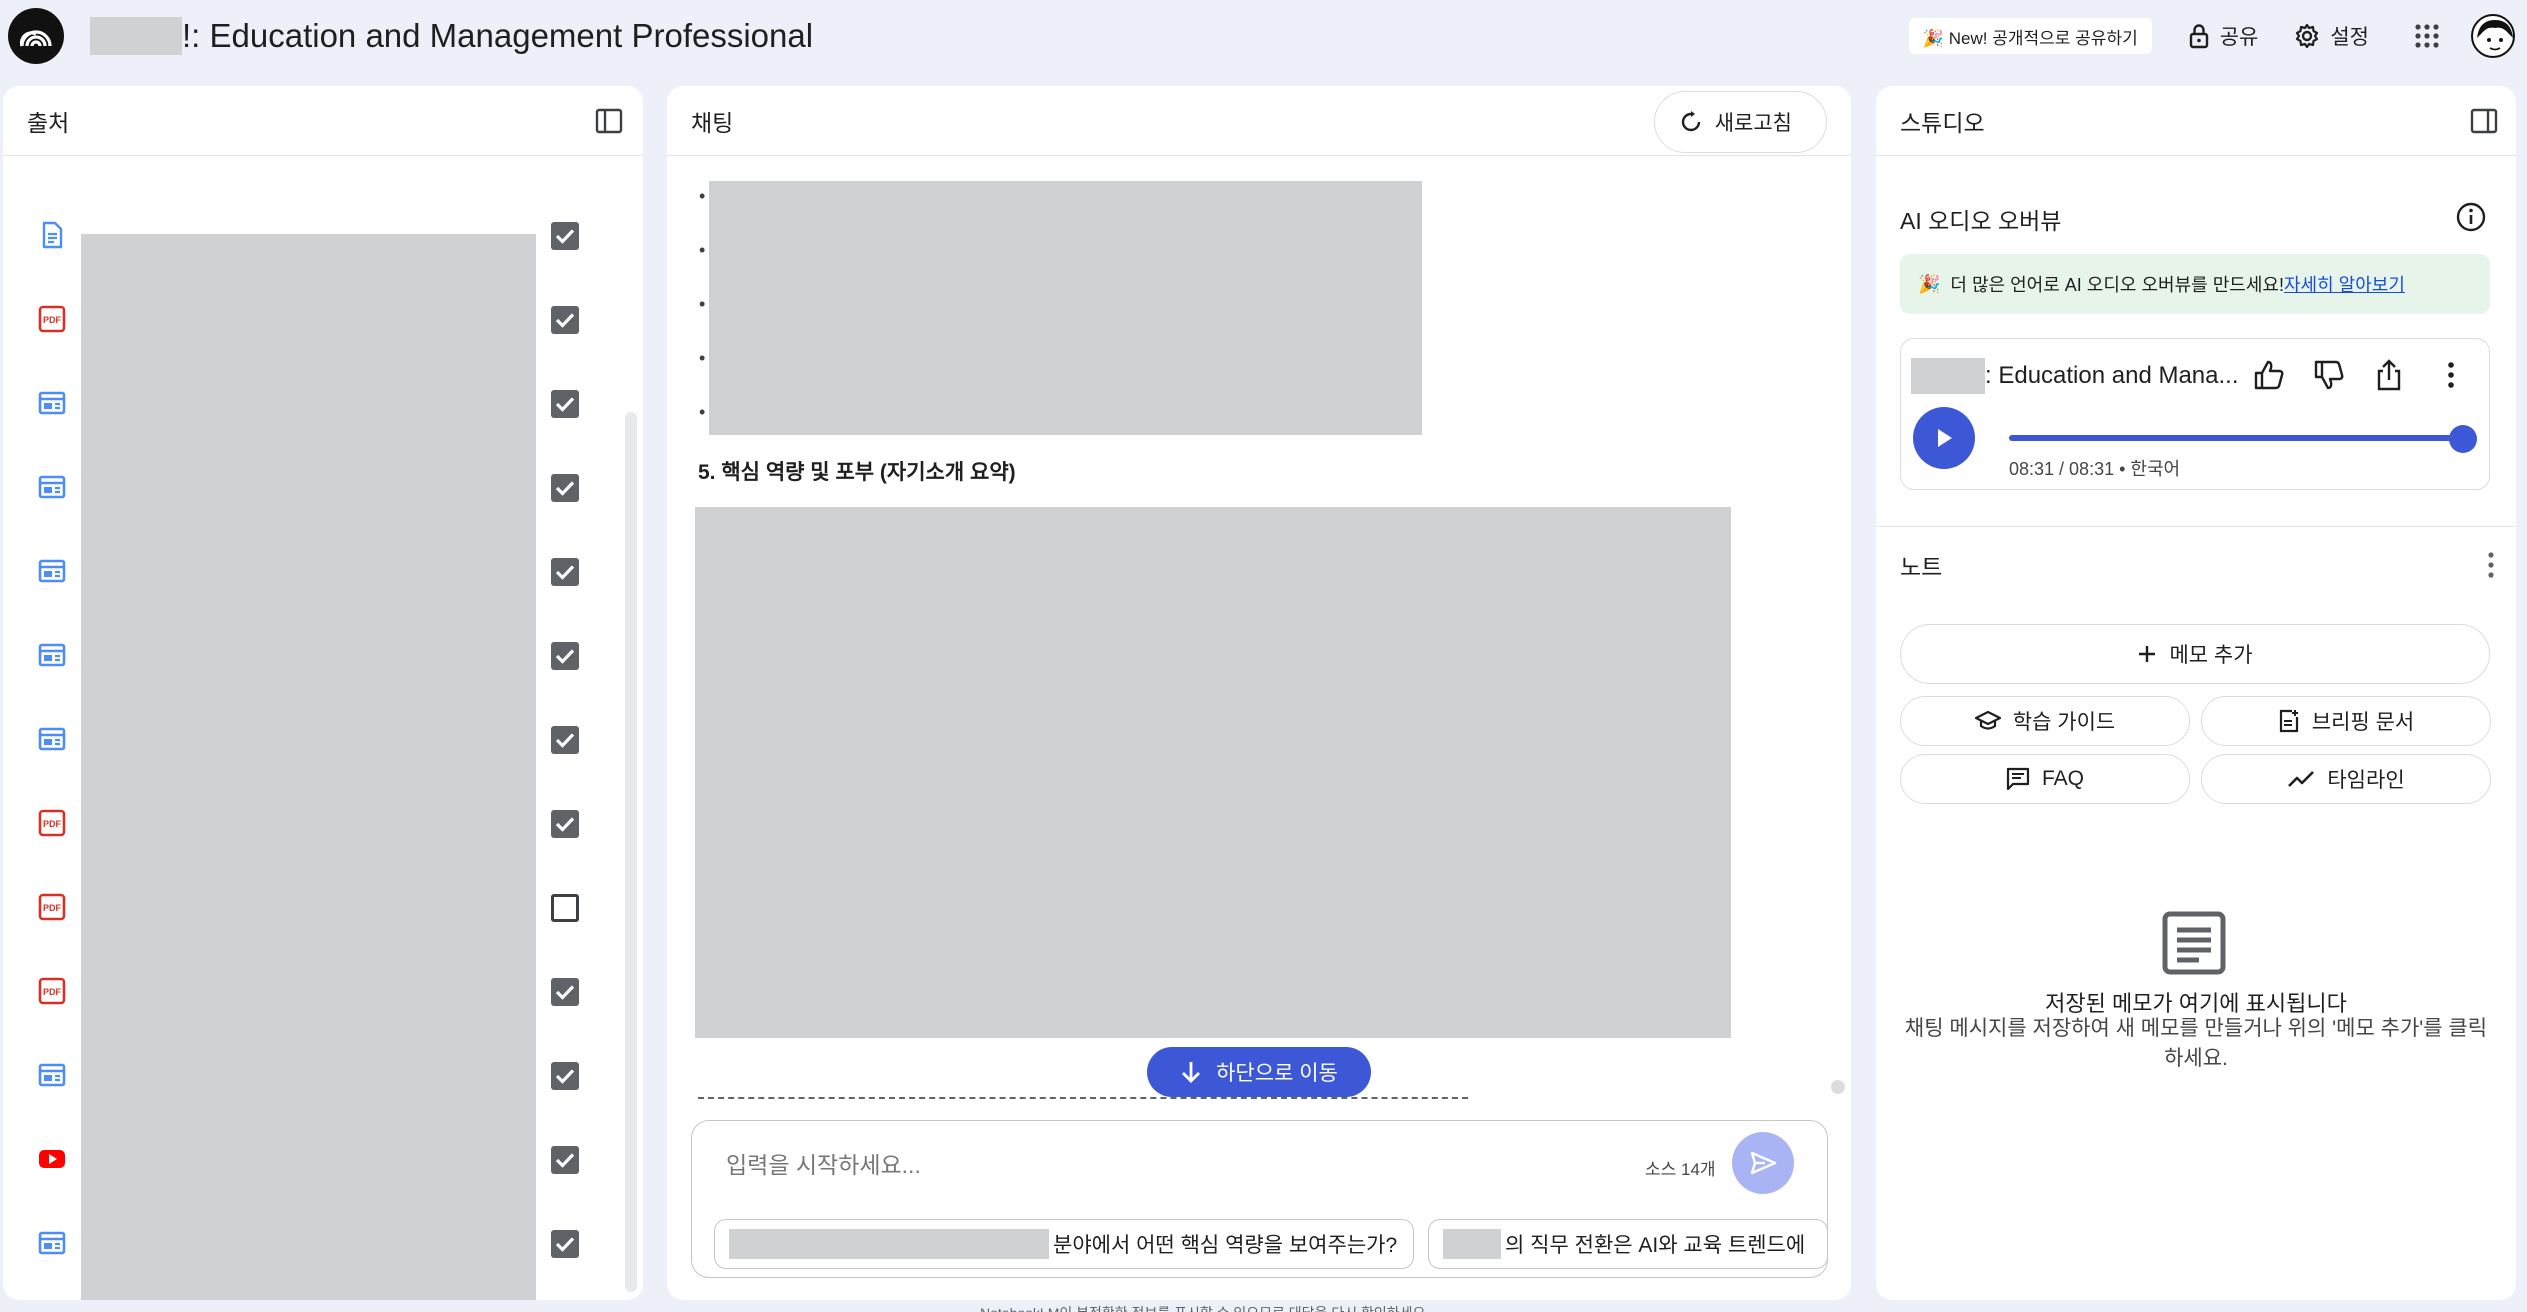 The image size is (2527, 1312). I want to click on section-divider, so click(2196, 526).